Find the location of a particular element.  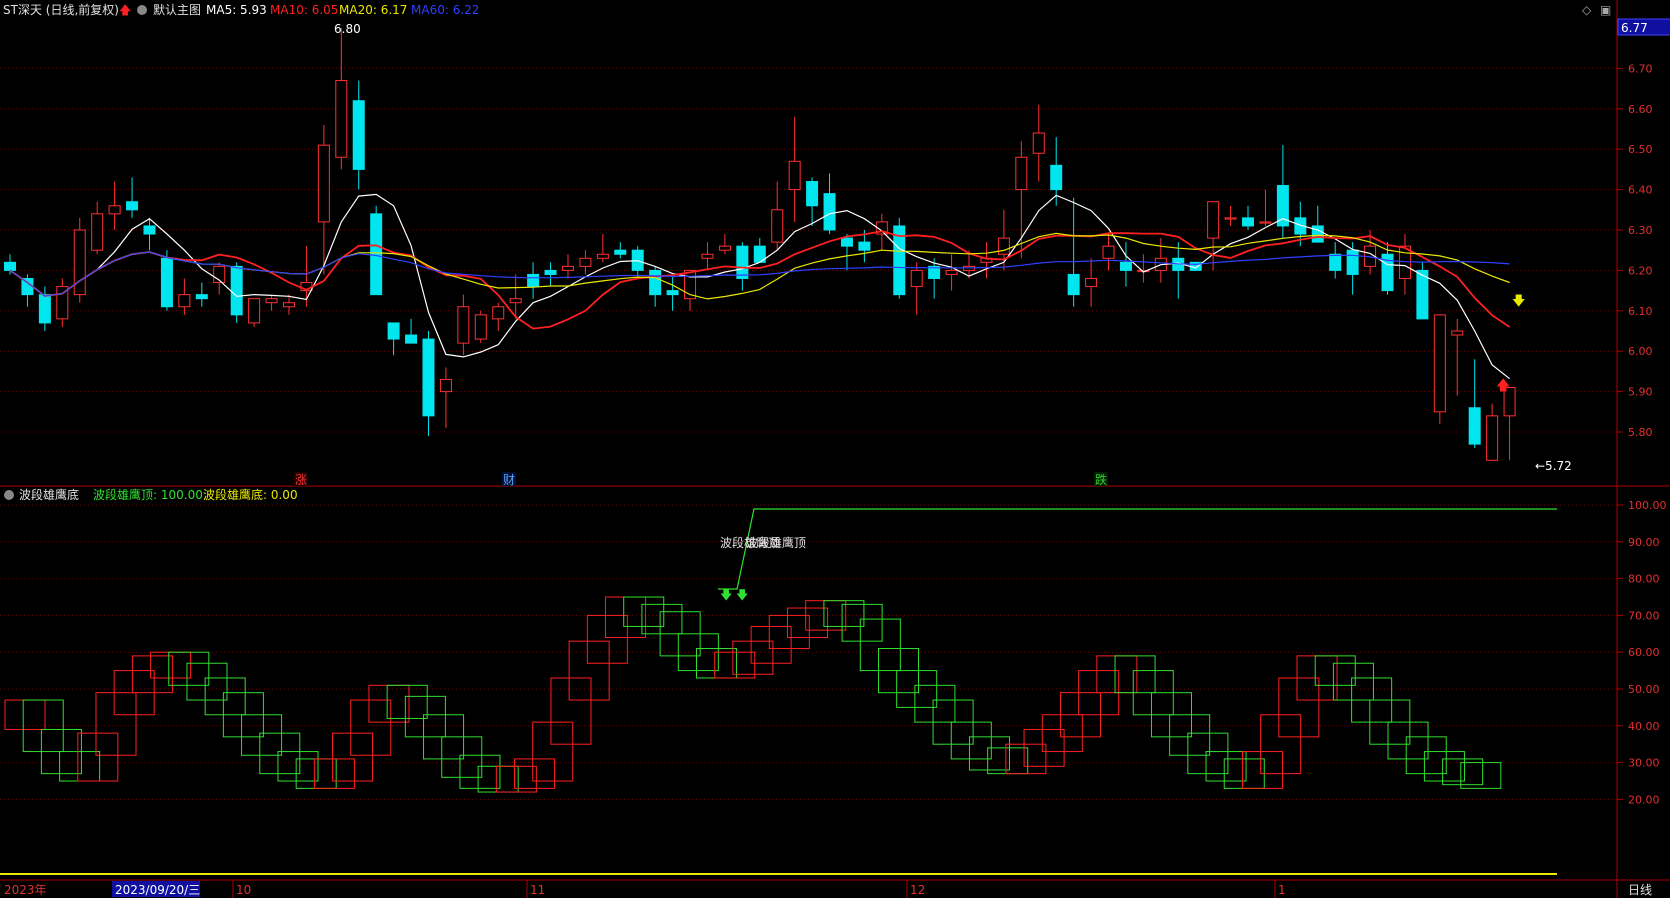

month-label: 10 is located at coordinates (243, 890).